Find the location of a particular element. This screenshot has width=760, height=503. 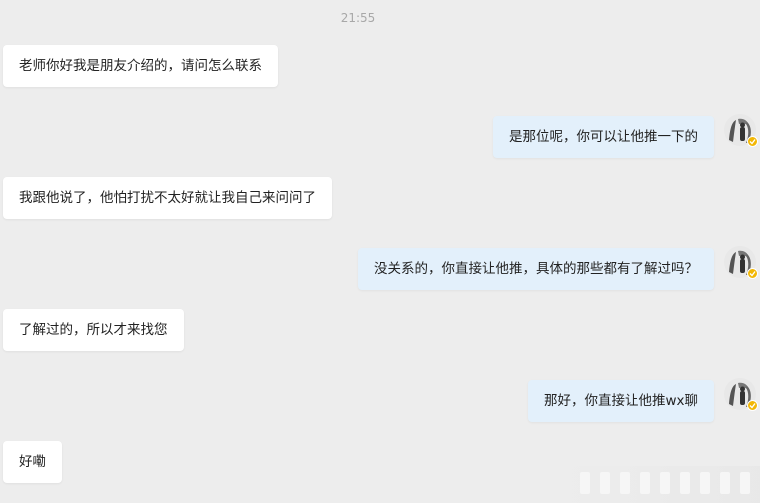

incoming-message-bubble: 老师你好我是朋友介绍的，请问怎么联系 is located at coordinates (140, 66).